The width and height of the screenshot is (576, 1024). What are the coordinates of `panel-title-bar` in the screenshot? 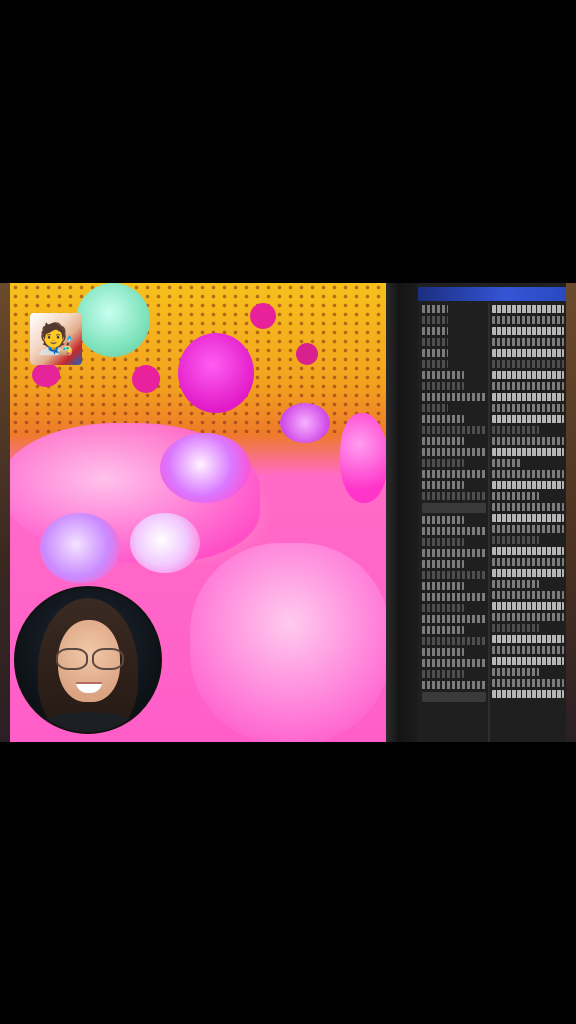 It's located at (492, 294).